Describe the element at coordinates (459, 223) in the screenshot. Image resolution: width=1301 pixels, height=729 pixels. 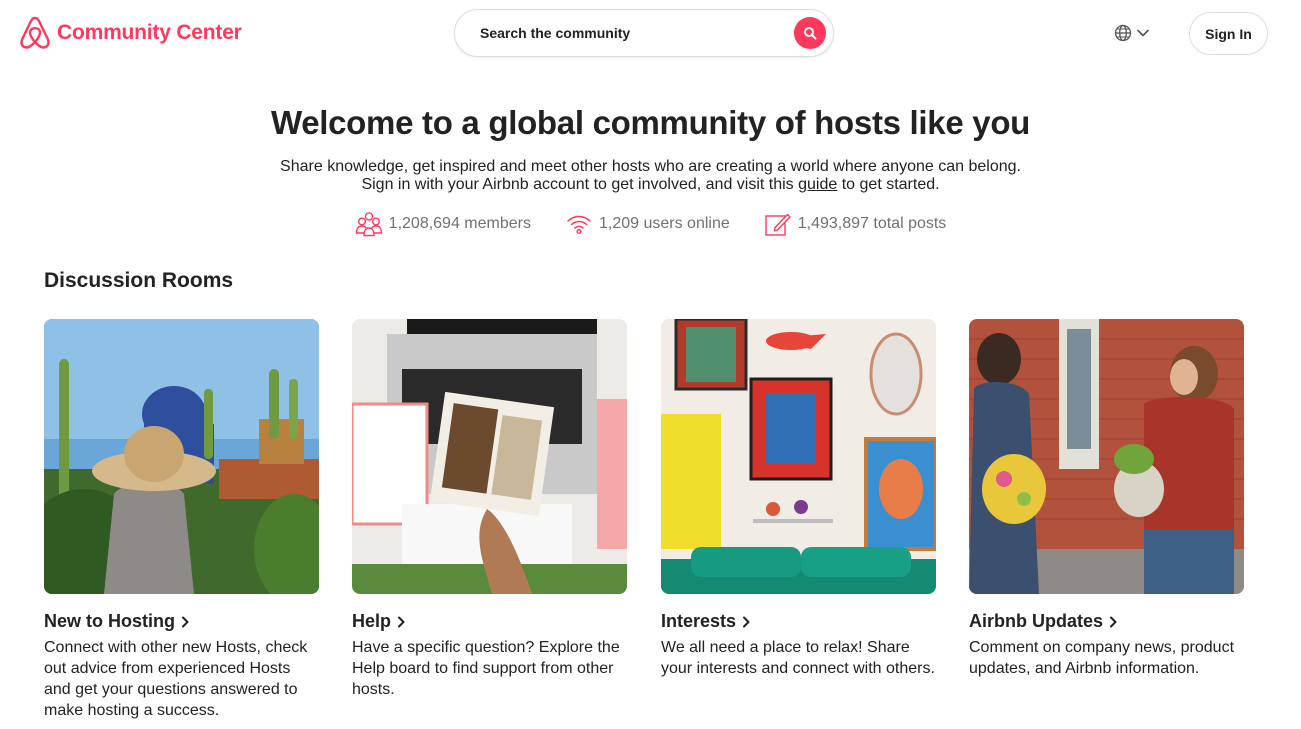
I see `members-count: 1,208,694 members` at that location.